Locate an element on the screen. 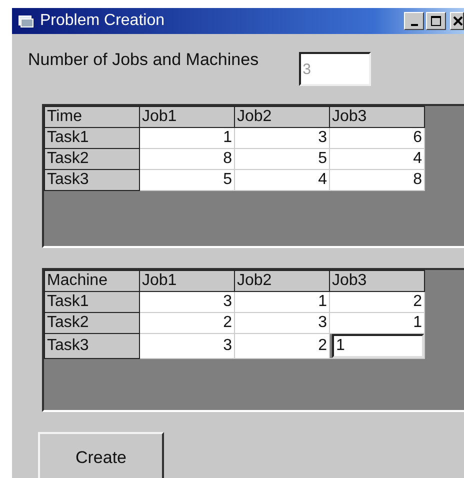 This screenshot has height=478, width=464. corner-header: Machine is located at coordinates (92, 281).